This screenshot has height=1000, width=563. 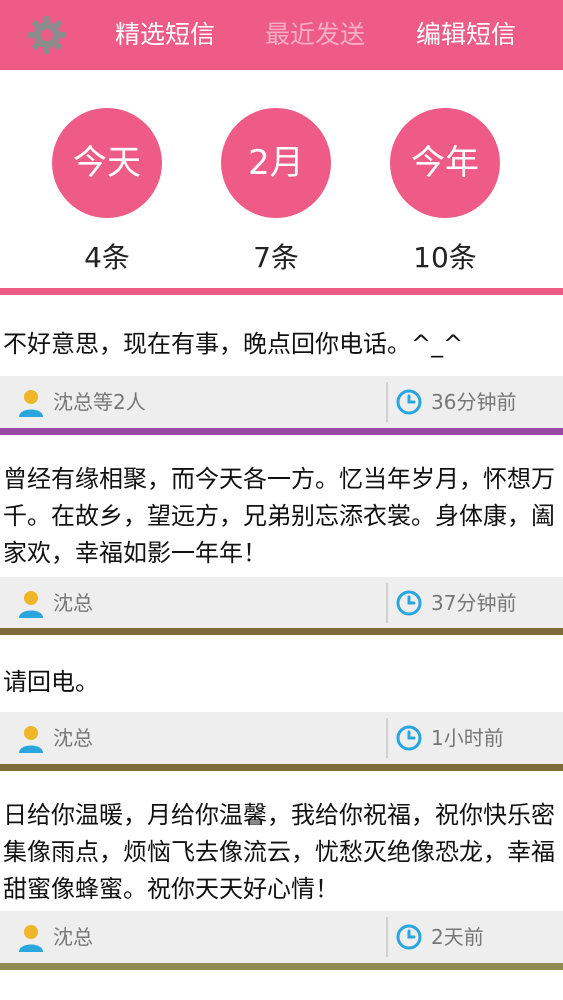 I want to click on message-time: 1小时前, so click(x=467, y=738).